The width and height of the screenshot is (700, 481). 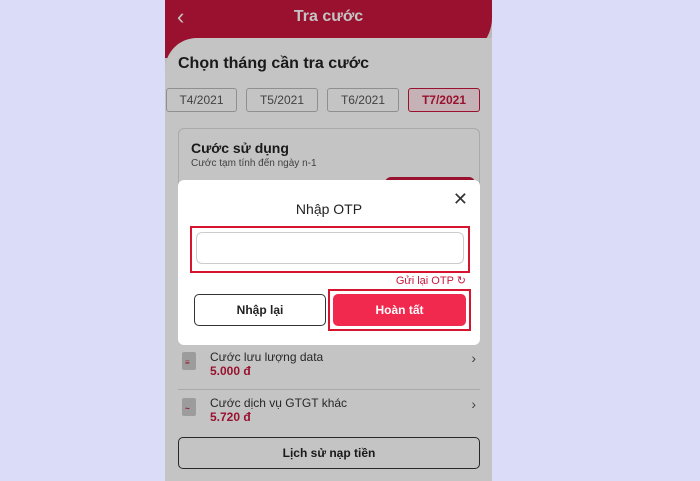 I want to click on refresh-icon: ↻, so click(x=461, y=281).